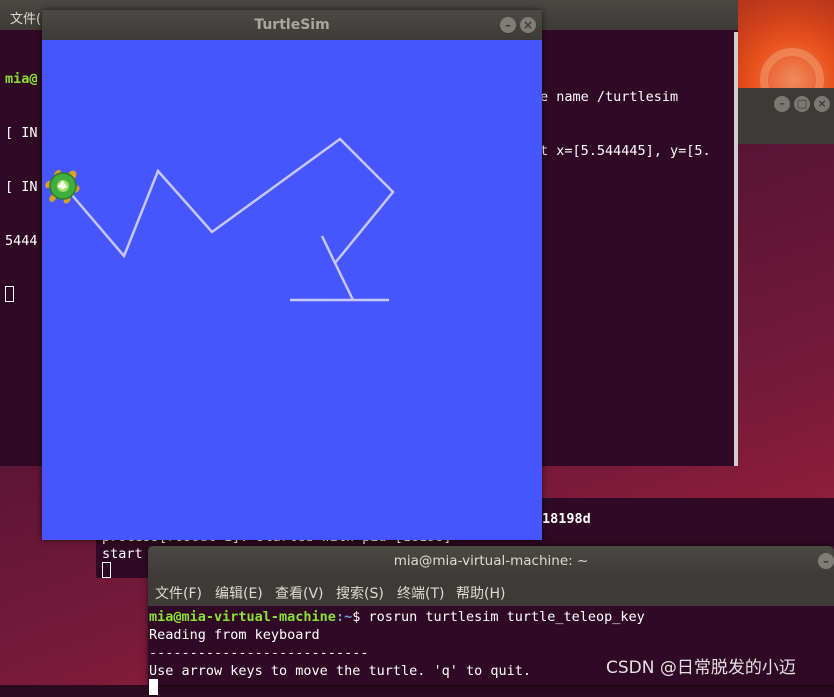 This screenshot has height=697, width=834. What do you see at coordinates (21, 241) in the screenshot?
I see `log-line: 5444` at bounding box center [21, 241].